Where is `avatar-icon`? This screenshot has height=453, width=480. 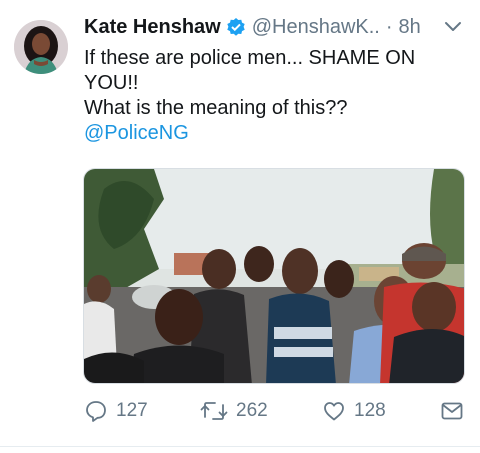 avatar-icon is located at coordinates (41, 47).